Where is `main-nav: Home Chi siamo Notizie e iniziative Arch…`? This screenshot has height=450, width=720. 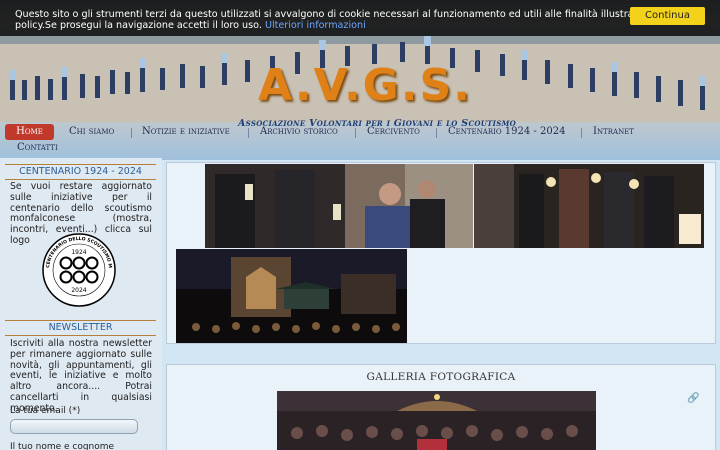
main-nav: Home Chi siamo Notizie e iniziative Arch… is located at coordinates (360, 140).